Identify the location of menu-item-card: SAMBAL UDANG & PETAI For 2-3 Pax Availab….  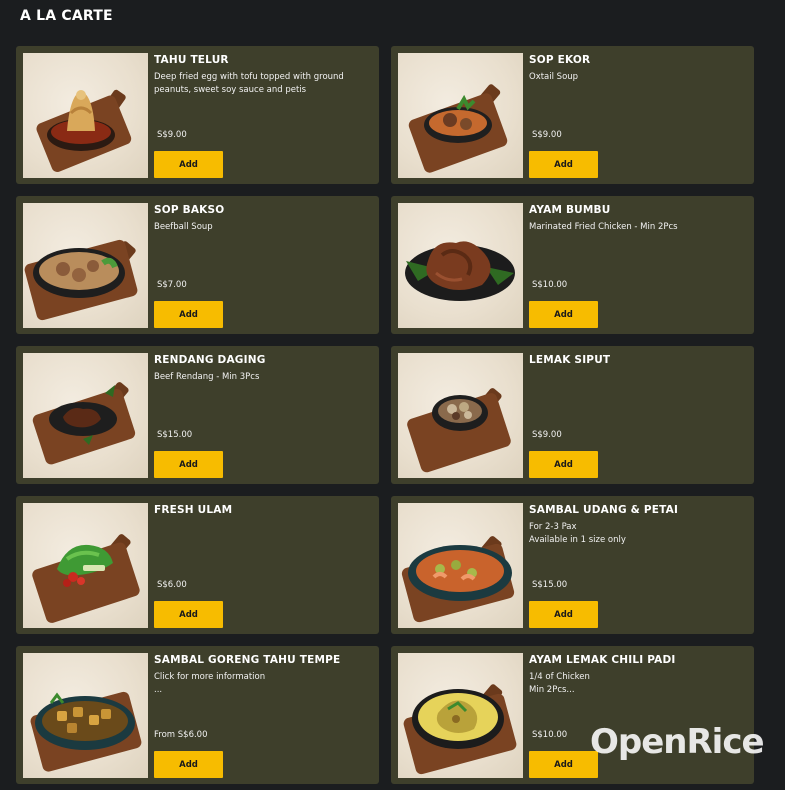
(572, 565).